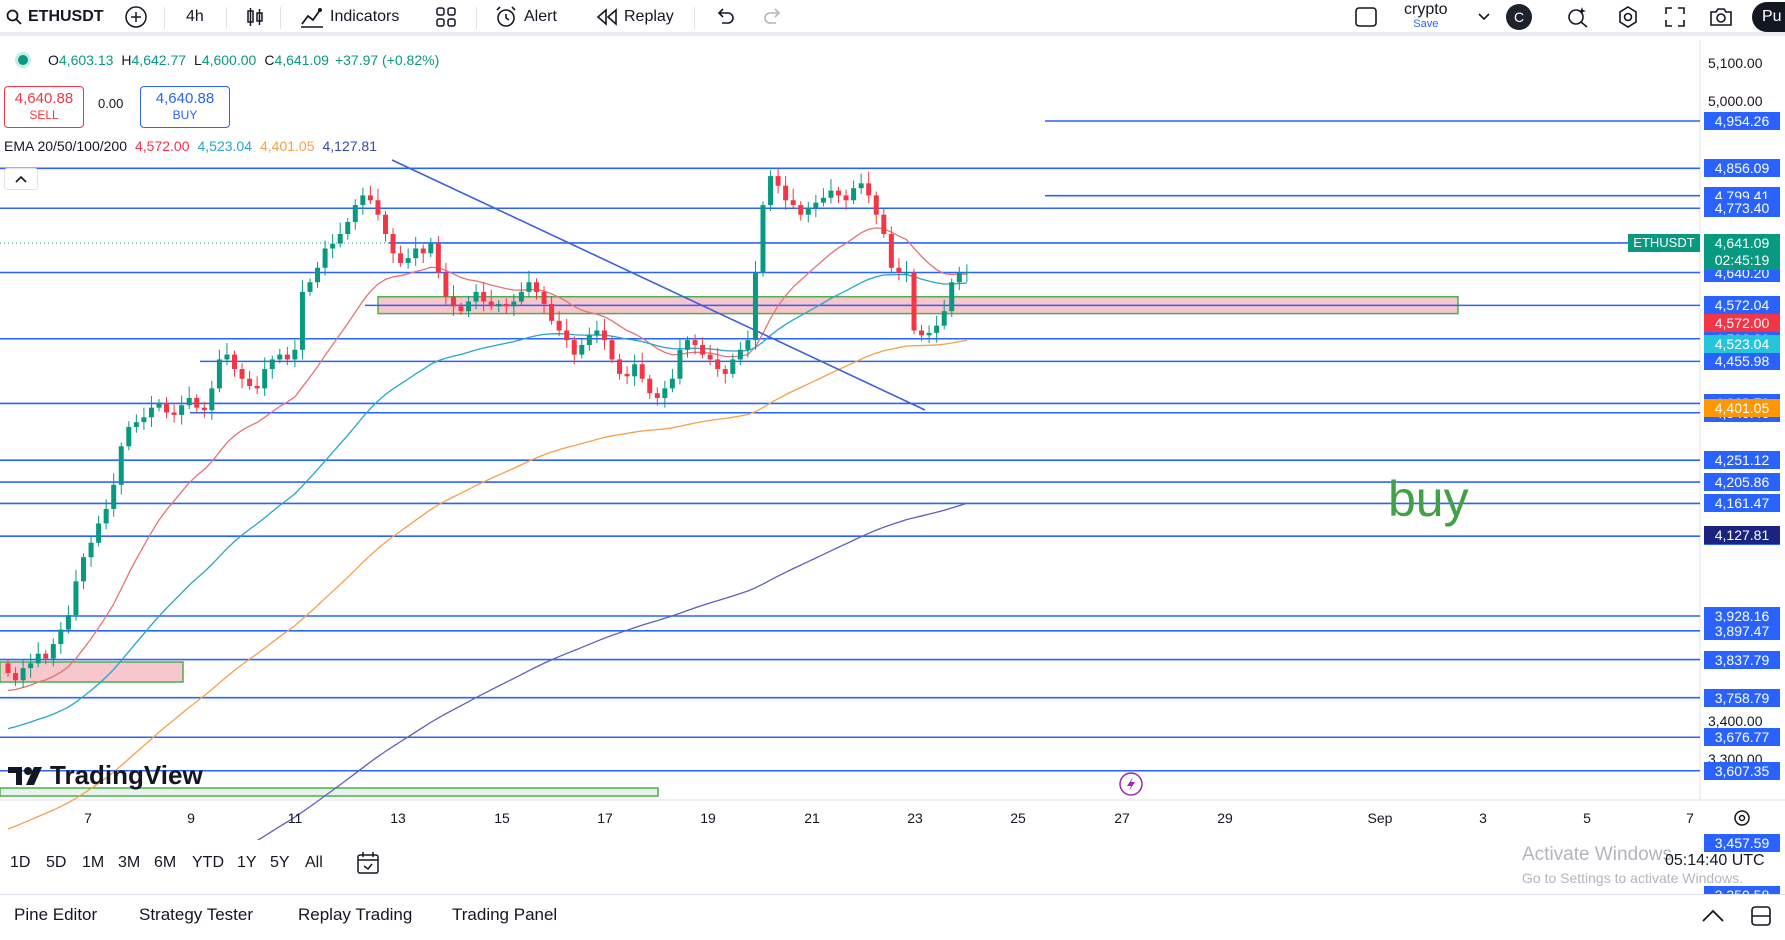 This screenshot has height=940, width=1785. What do you see at coordinates (1768, 17) in the screenshot?
I see `publish-button: Pu` at bounding box center [1768, 17].